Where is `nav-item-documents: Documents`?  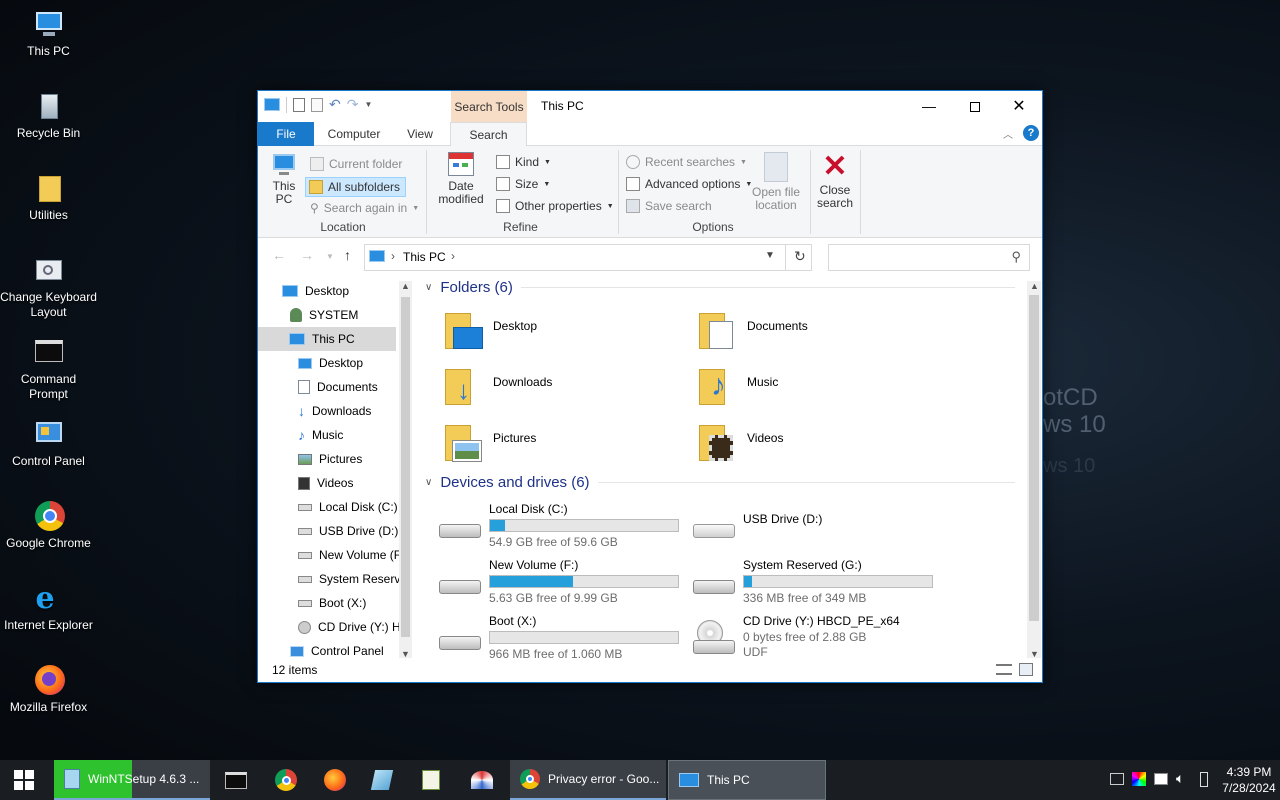 nav-item-documents: Documents is located at coordinates (338, 387).